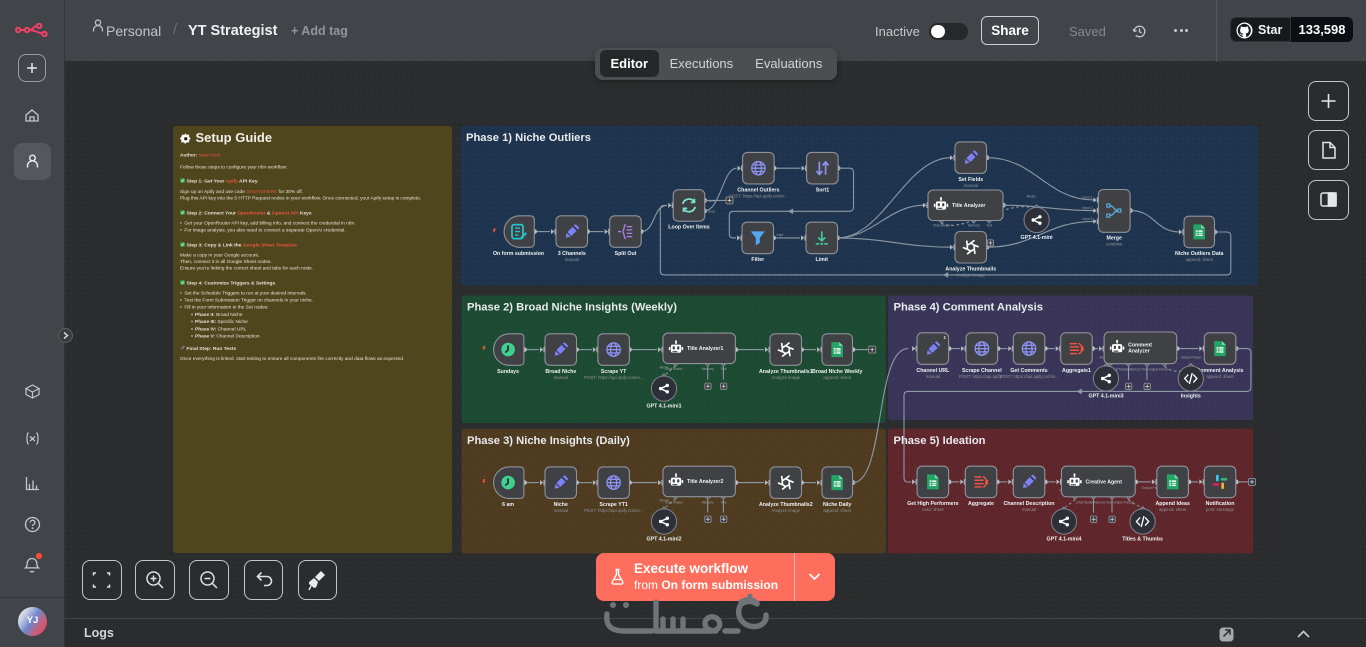 The width and height of the screenshot is (1366, 647). What do you see at coordinates (508, 505) in the screenshot?
I see `svg-text: 6 am` at bounding box center [508, 505].